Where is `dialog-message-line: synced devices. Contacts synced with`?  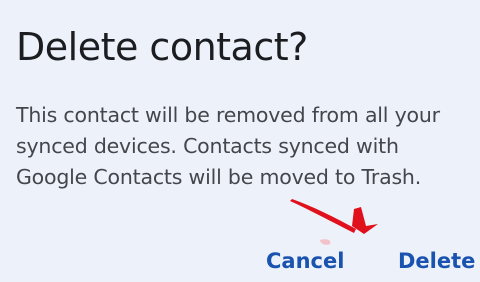 dialog-message-line: synced devices. Contacts synced with is located at coordinates (207, 146).